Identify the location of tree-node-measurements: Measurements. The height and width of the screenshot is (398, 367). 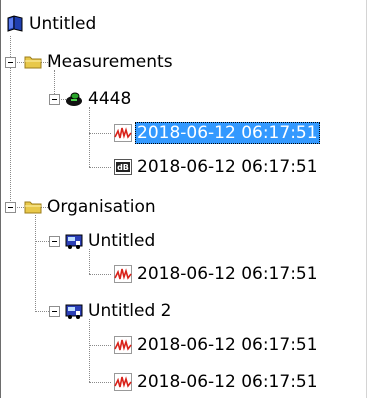
(99, 62).